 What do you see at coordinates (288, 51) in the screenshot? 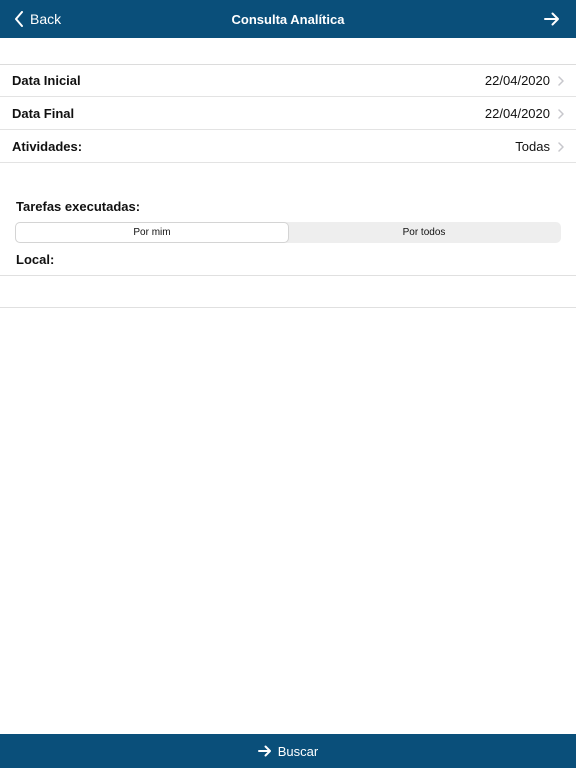
I see `top-spacer` at bounding box center [288, 51].